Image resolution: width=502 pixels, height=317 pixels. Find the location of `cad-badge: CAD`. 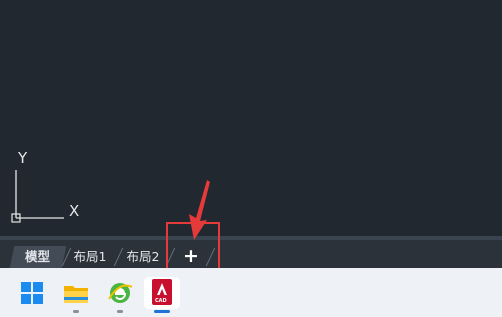

cad-badge: CAD is located at coordinates (161, 301).